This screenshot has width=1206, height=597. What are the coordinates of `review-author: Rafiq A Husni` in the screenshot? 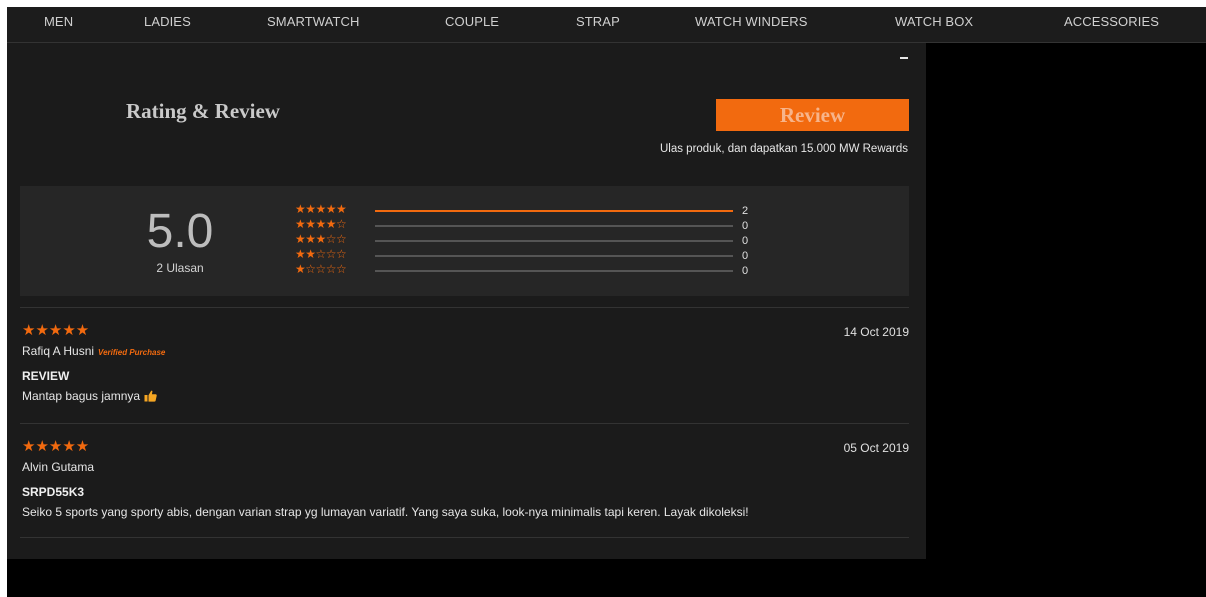 It's located at (58, 351).